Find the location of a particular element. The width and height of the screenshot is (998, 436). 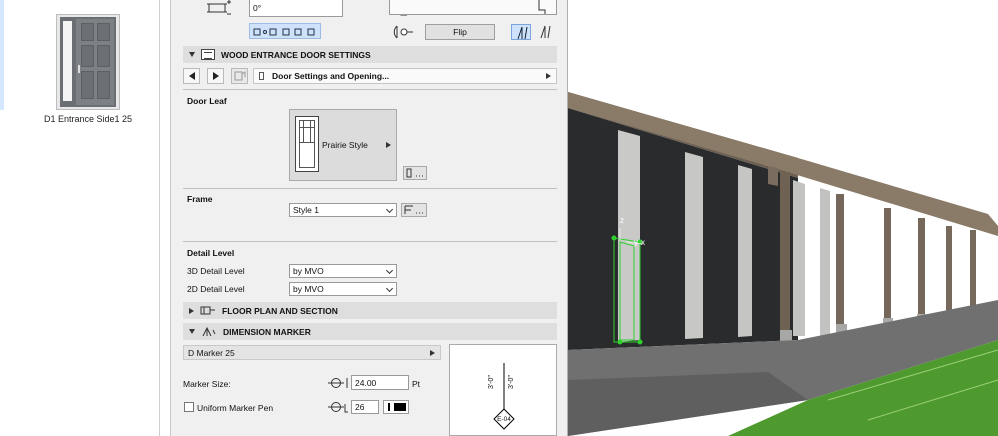

marker-tag: E-04 is located at coordinates (504, 419).